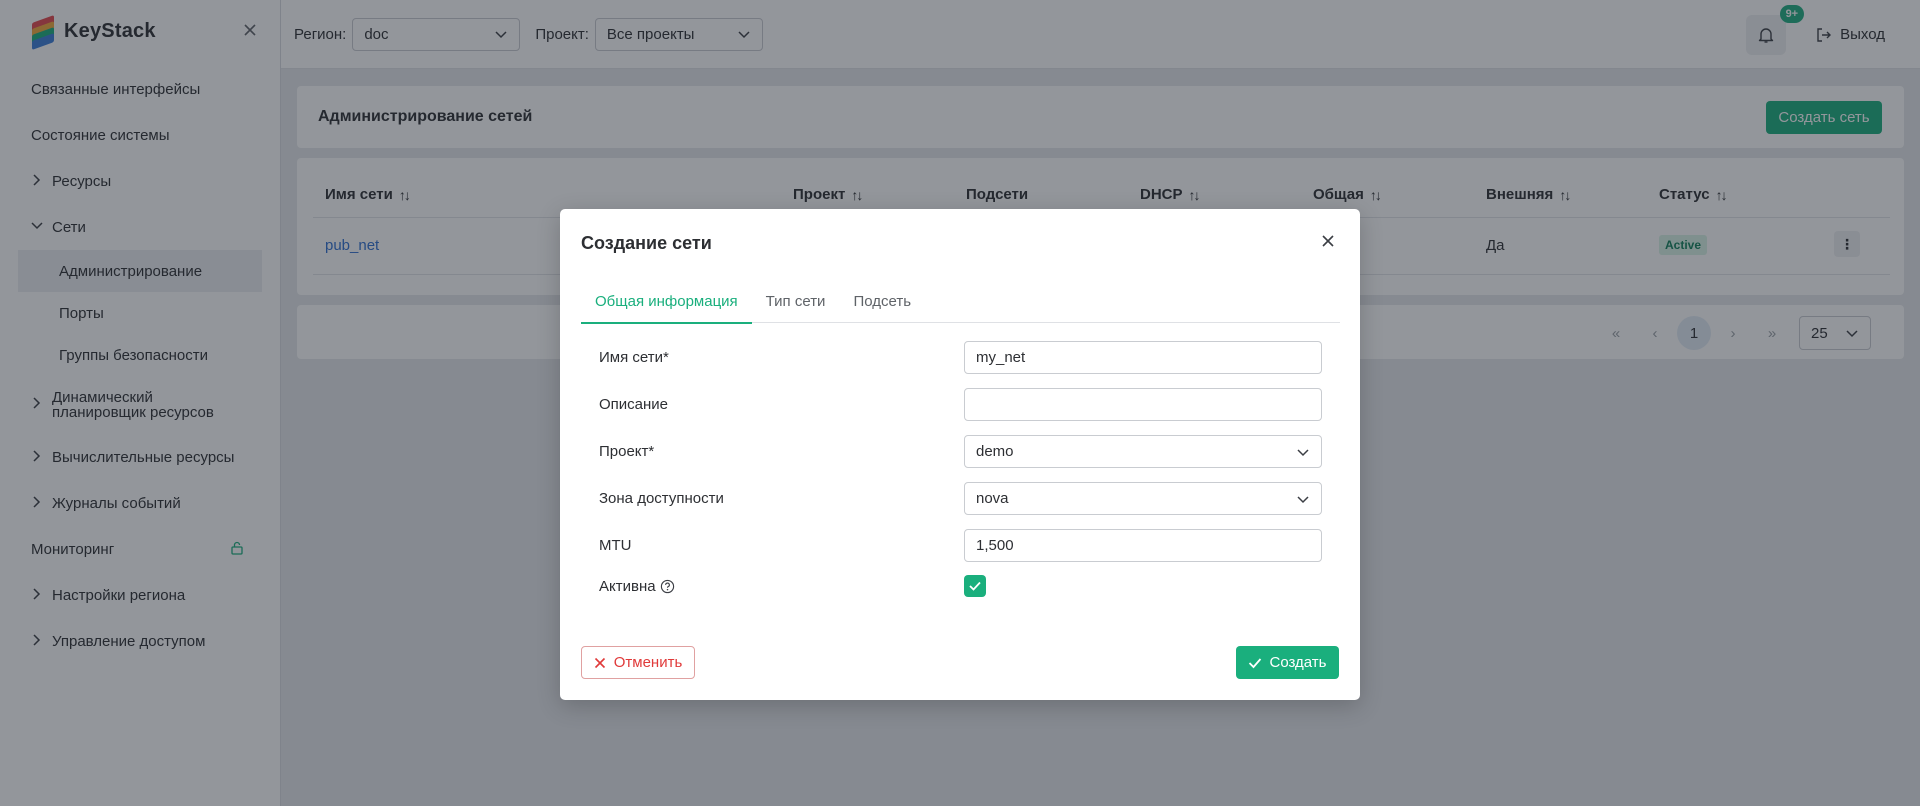 This screenshot has height=806, width=1920. What do you see at coordinates (646, 243) in the screenshot?
I see `dialog-title: Создание сети` at bounding box center [646, 243].